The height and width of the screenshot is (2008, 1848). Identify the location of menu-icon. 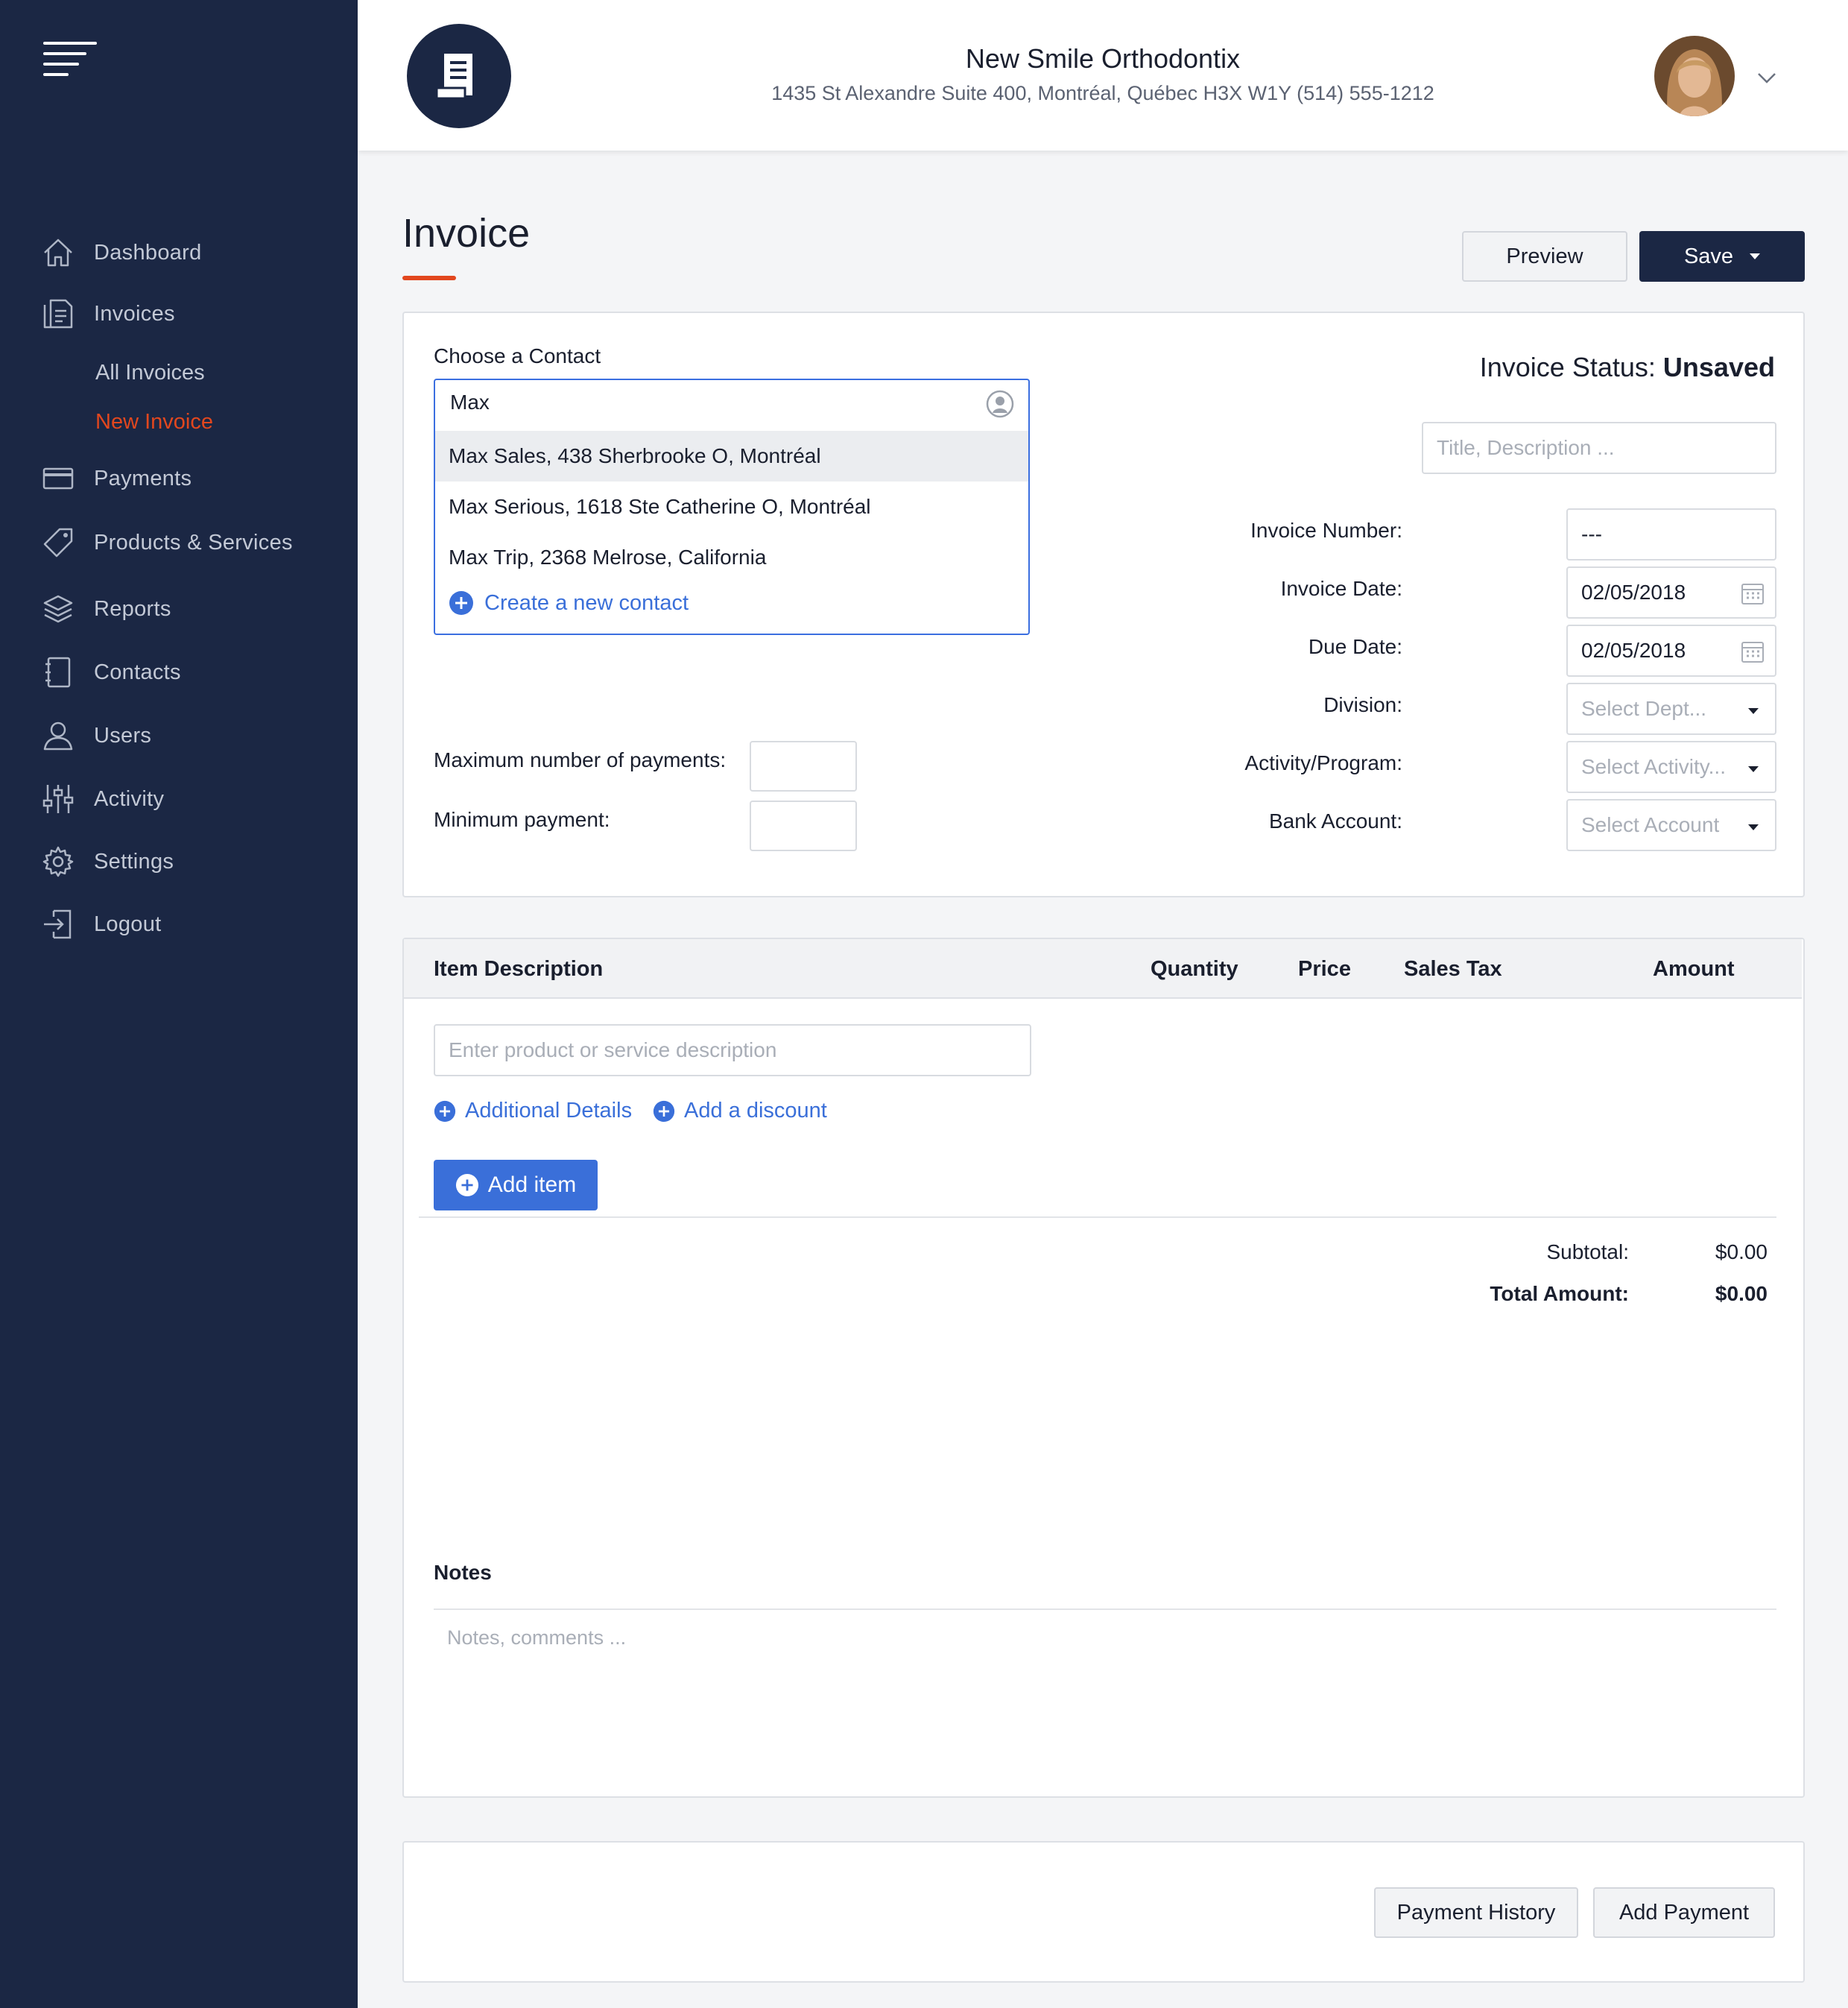
(70, 62).